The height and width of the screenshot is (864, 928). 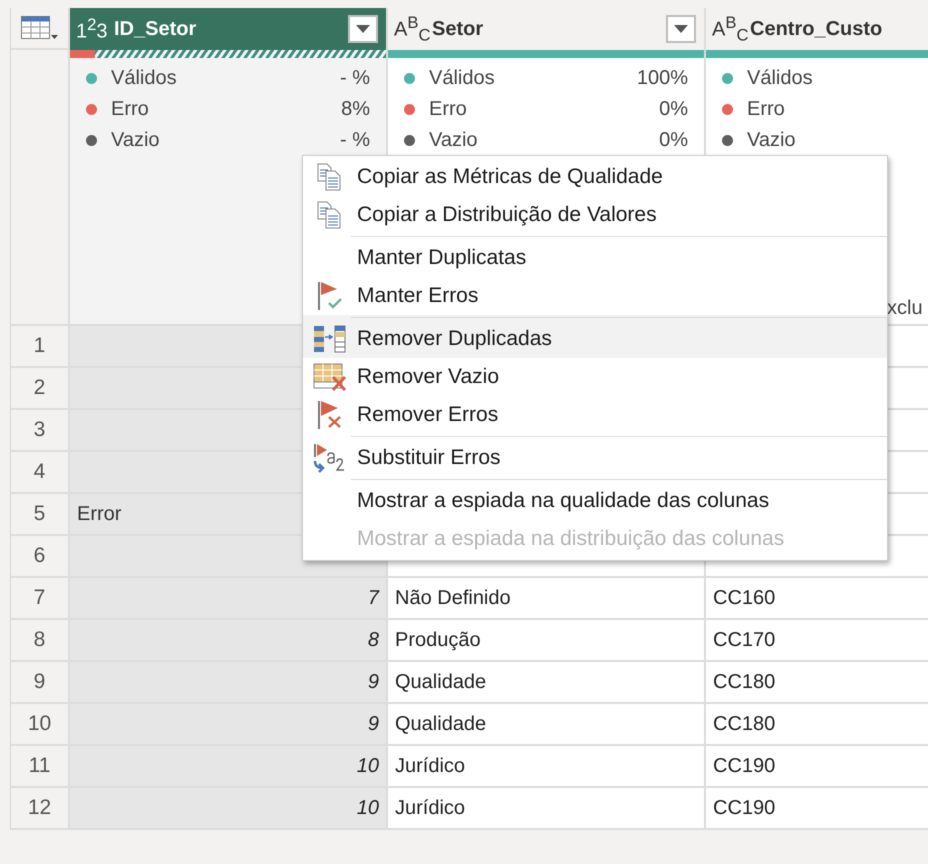 What do you see at coordinates (547, 599) in the screenshot?
I see `table-cell: Não Definido` at bounding box center [547, 599].